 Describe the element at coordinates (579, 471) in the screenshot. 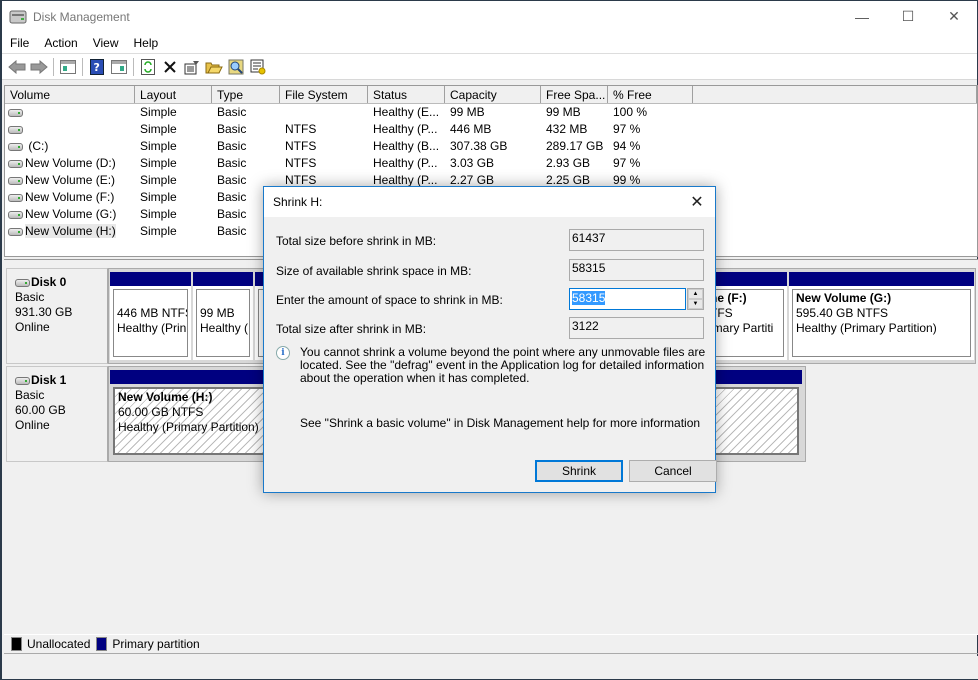

I see `shrink-button: Shrink` at that location.